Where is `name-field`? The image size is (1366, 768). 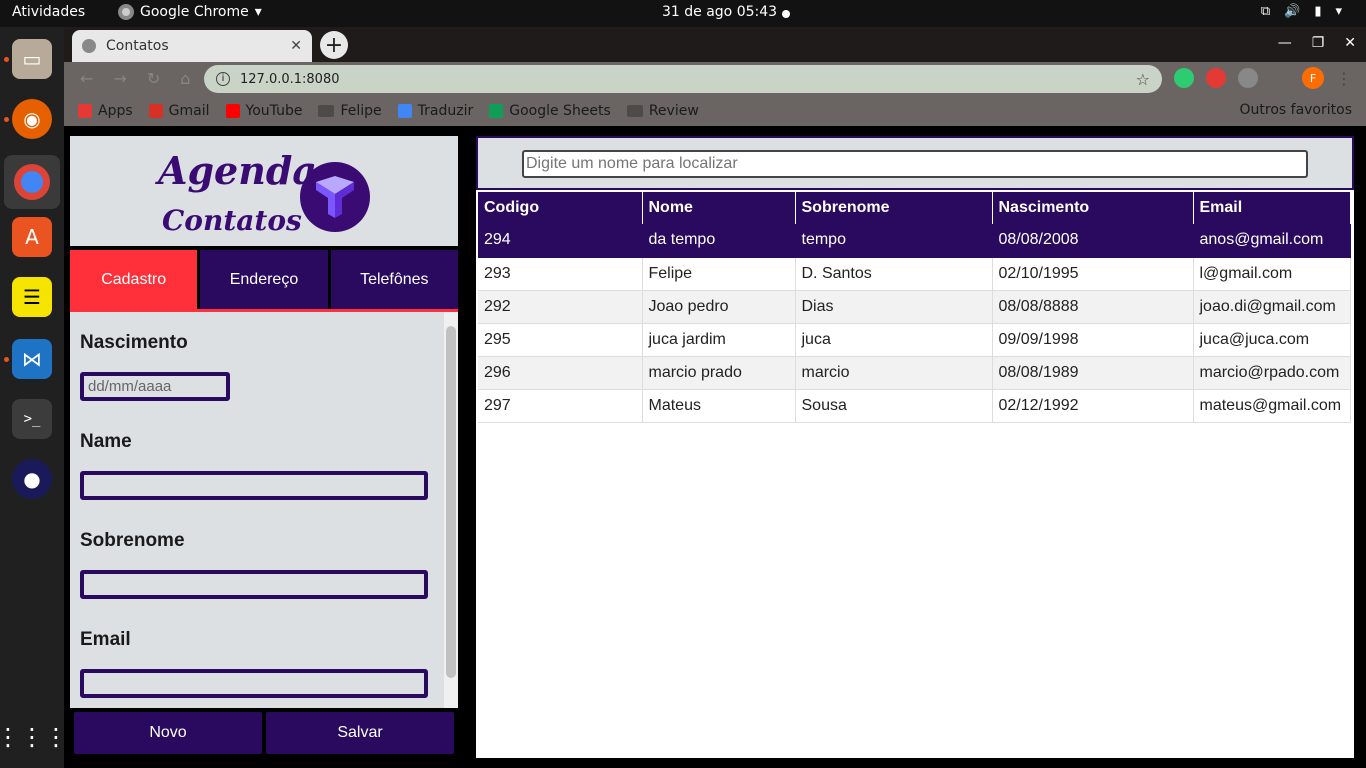 name-field is located at coordinates (254, 485).